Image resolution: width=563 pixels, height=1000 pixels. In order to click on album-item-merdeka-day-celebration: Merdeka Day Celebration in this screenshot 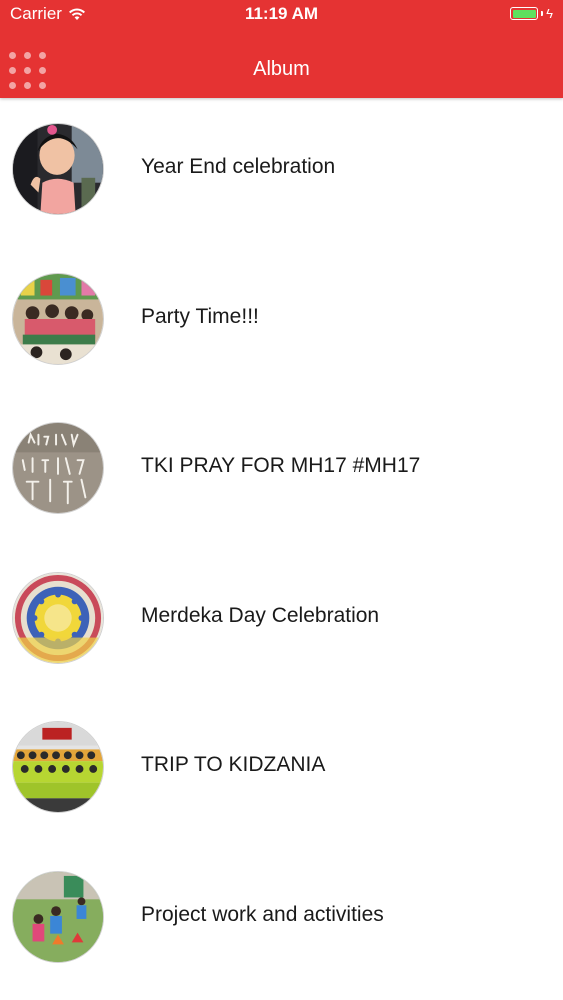, I will do `click(281, 617)`.